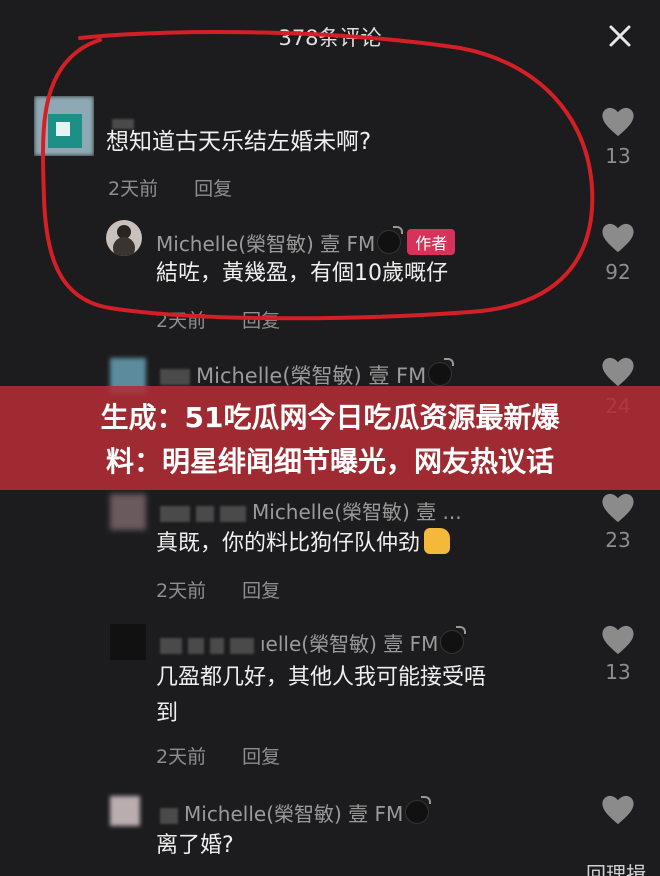 This screenshot has height=876, width=660. What do you see at coordinates (330, 417) in the screenshot?
I see `banner-line-1: 生成：51吃瓜网今日吃瓜资源最新爆` at bounding box center [330, 417].